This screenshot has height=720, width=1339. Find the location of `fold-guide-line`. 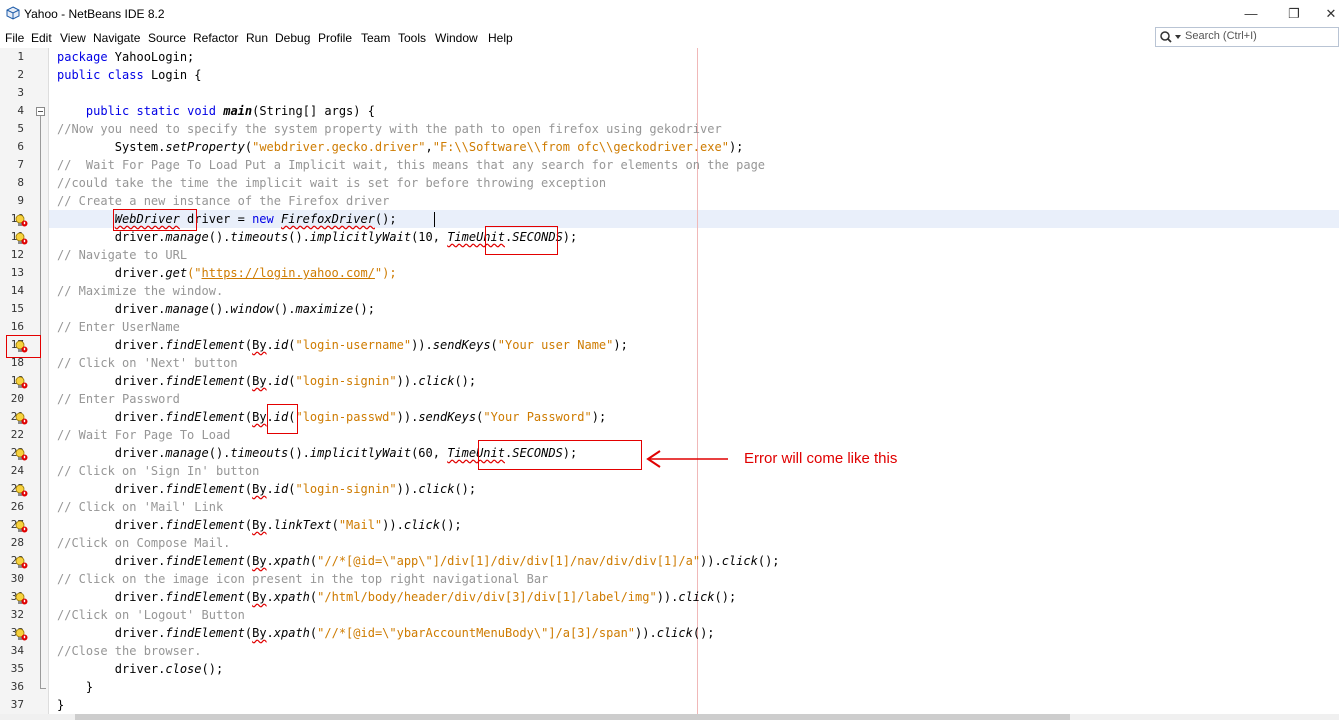

fold-guide-line is located at coordinates (40, 402).